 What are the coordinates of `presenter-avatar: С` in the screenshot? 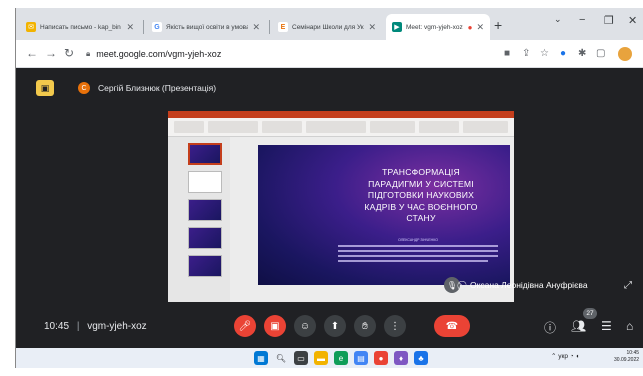 It's located at (84, 88).